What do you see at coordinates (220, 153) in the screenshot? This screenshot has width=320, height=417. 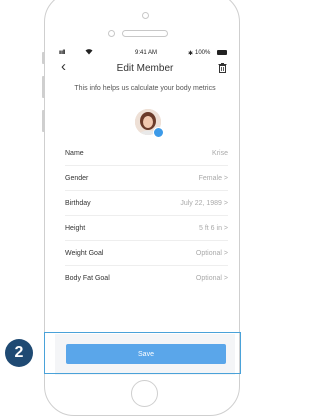 I see `field-value: Krise` at bounding box center [220, 153].